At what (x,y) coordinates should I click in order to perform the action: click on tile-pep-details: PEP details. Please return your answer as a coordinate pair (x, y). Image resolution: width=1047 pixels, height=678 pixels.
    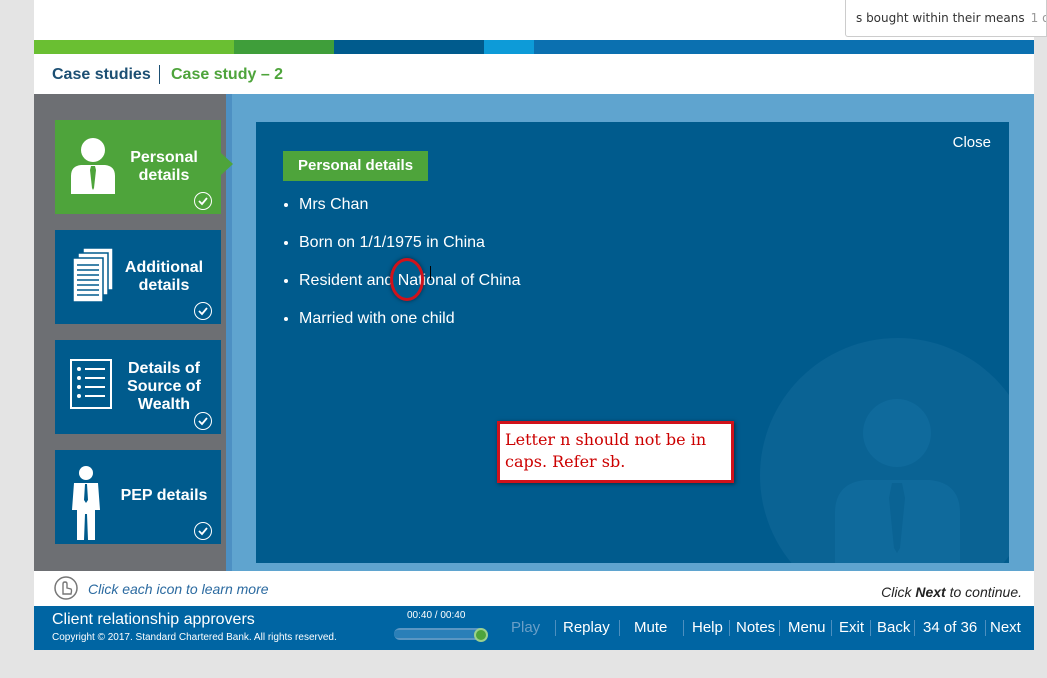
    Looking at the image, I should click on (138, 497).